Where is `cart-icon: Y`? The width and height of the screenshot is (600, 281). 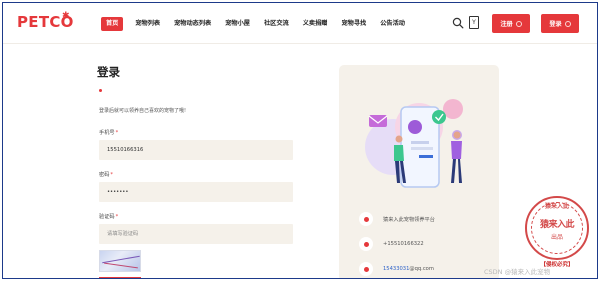 cart-icon: Y is located at coordinates (474, 22).